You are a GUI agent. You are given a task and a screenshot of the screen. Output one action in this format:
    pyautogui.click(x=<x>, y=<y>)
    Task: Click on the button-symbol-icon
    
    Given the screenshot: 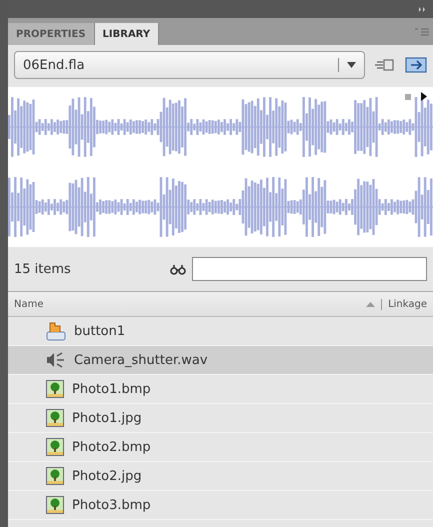 What is the action you would take?
    pyautogui.click(x=56, y=331)
    